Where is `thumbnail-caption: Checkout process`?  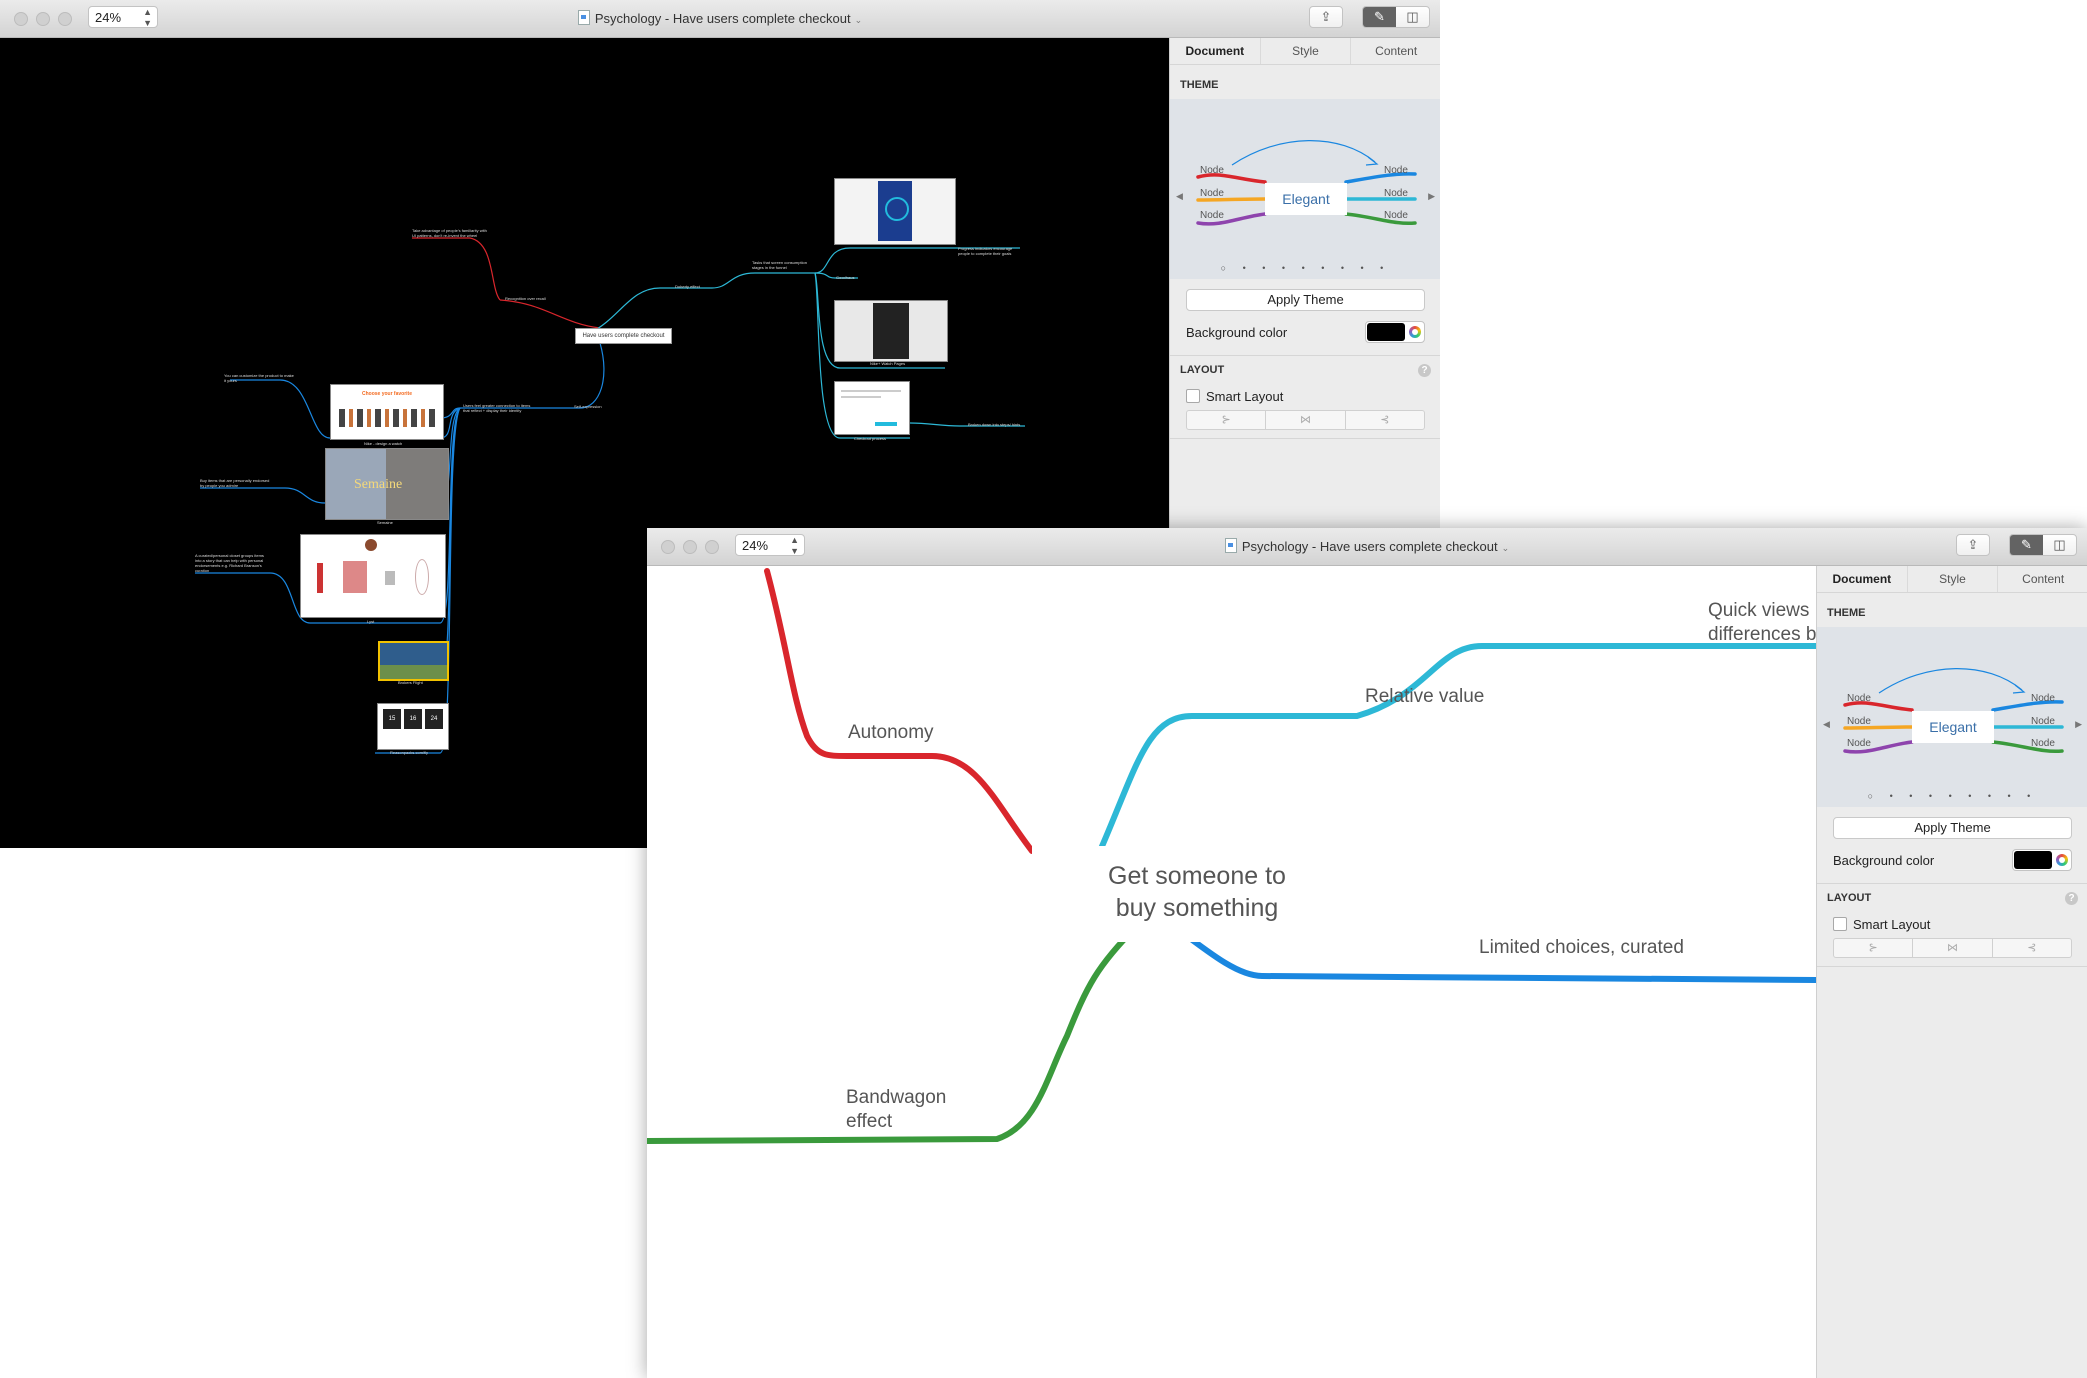
thumbnail-caption: Checkout process is located at coordinates (870, 438).